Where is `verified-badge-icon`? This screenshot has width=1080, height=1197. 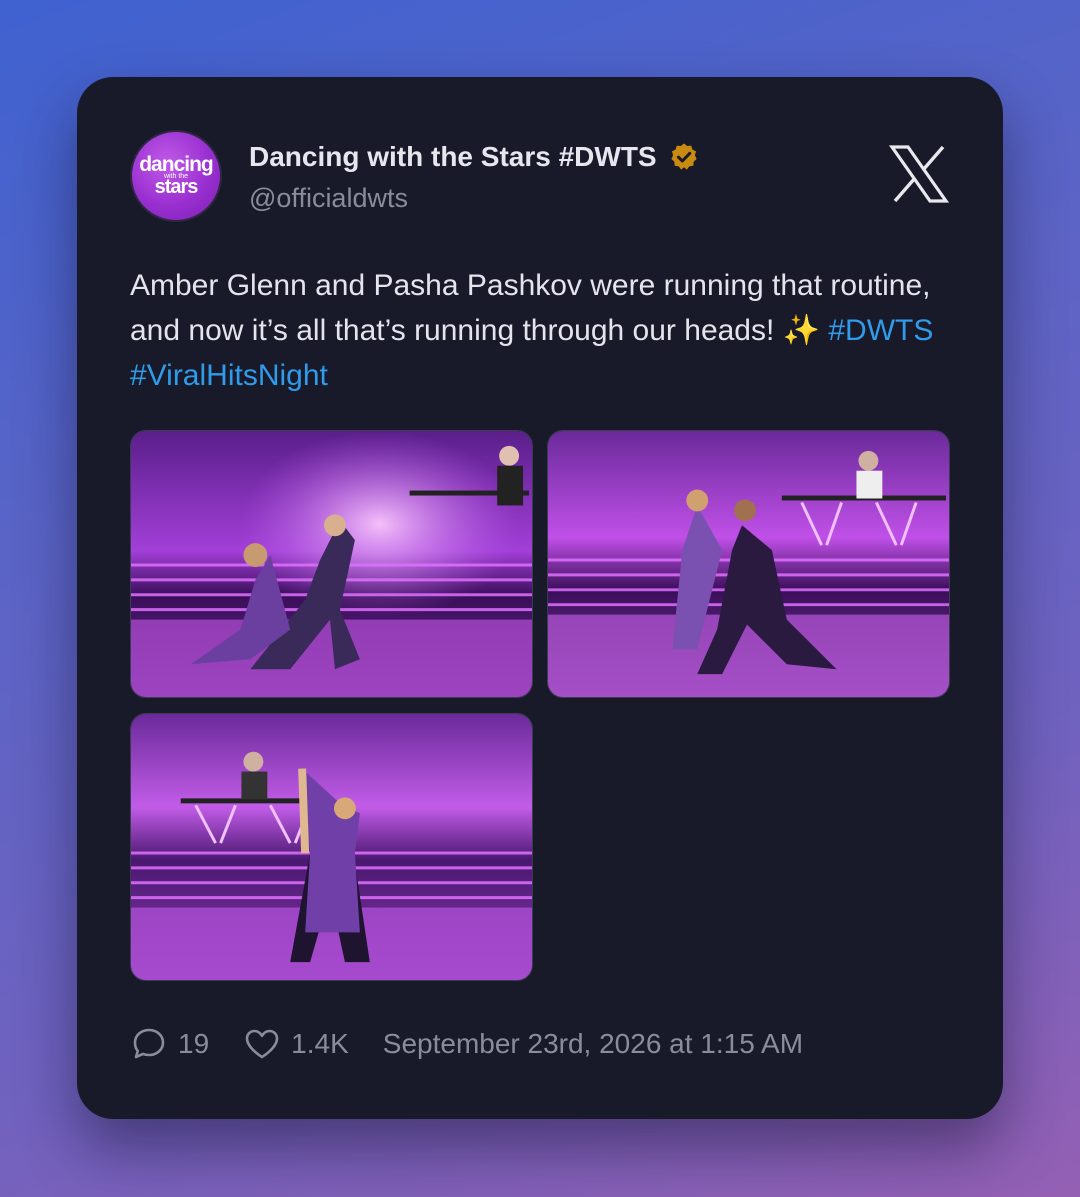
verified-badge-icon is located at coordinates (684, 156).